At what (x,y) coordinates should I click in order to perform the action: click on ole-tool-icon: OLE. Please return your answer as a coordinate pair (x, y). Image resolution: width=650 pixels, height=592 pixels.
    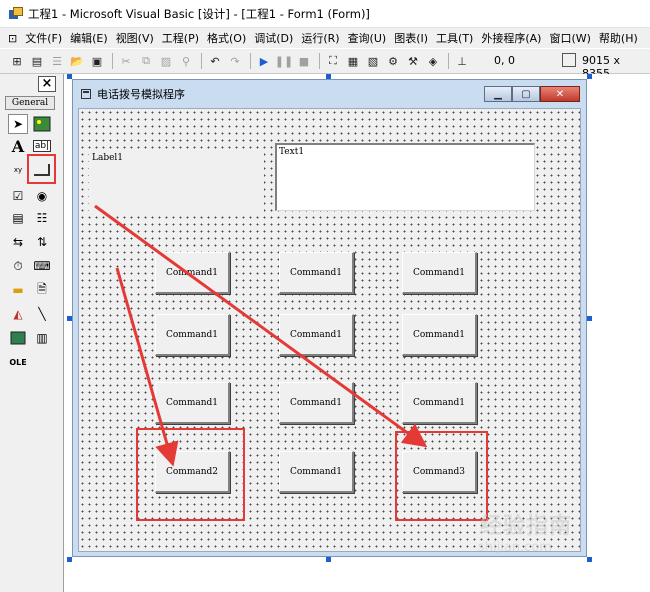
    Looking at the image, I should click on (18, 362).